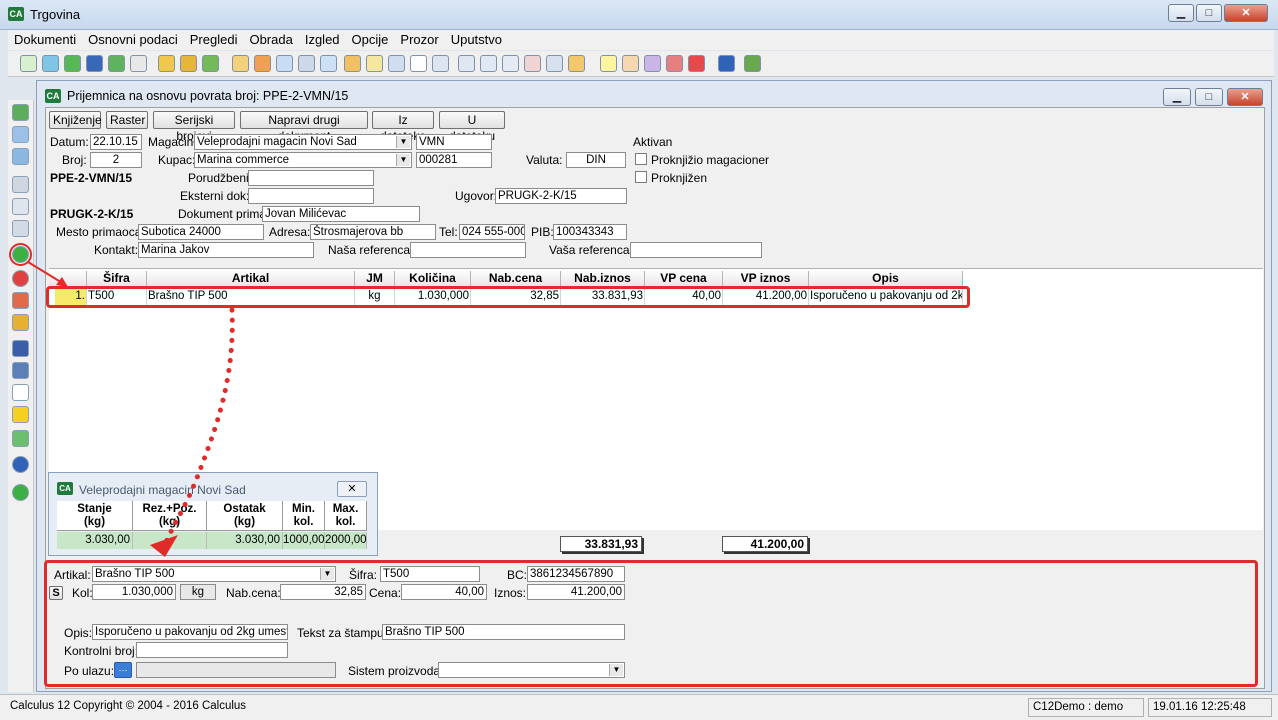 This screenshot has width=1278, height=720. What do you see at coordinates (352, 489) in the screenshot?
I see `popup-close-icon: ✕` at bounding box center [352, 489].